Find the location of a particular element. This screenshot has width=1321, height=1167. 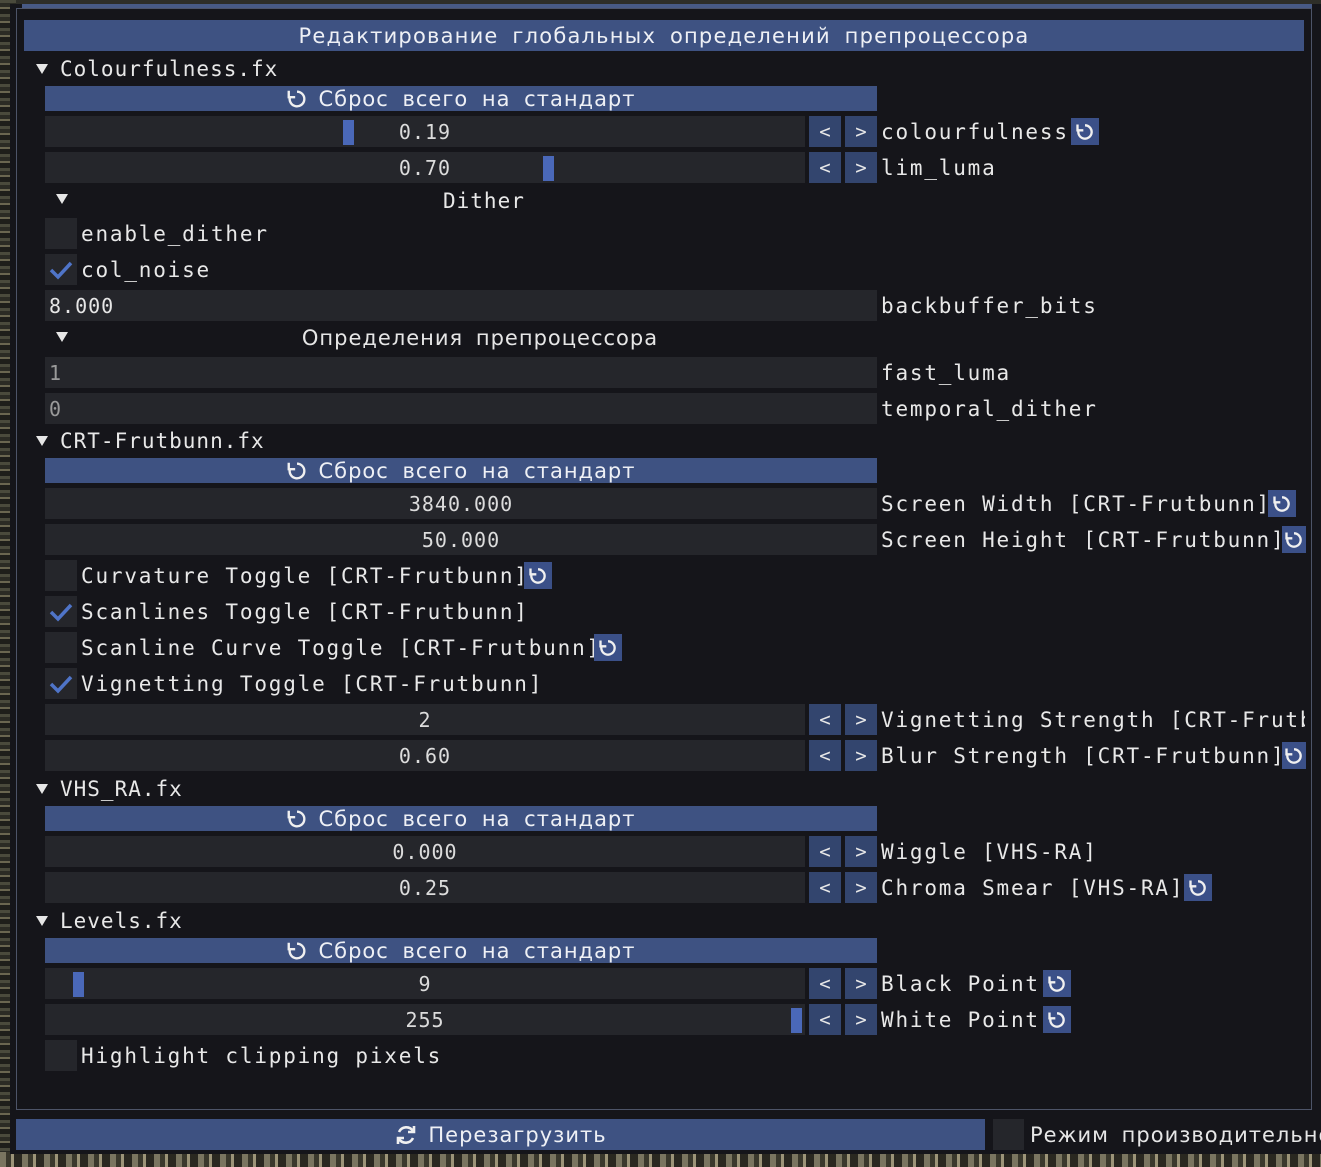

slider-value: 0.25 is located at coordinates (425, 887).